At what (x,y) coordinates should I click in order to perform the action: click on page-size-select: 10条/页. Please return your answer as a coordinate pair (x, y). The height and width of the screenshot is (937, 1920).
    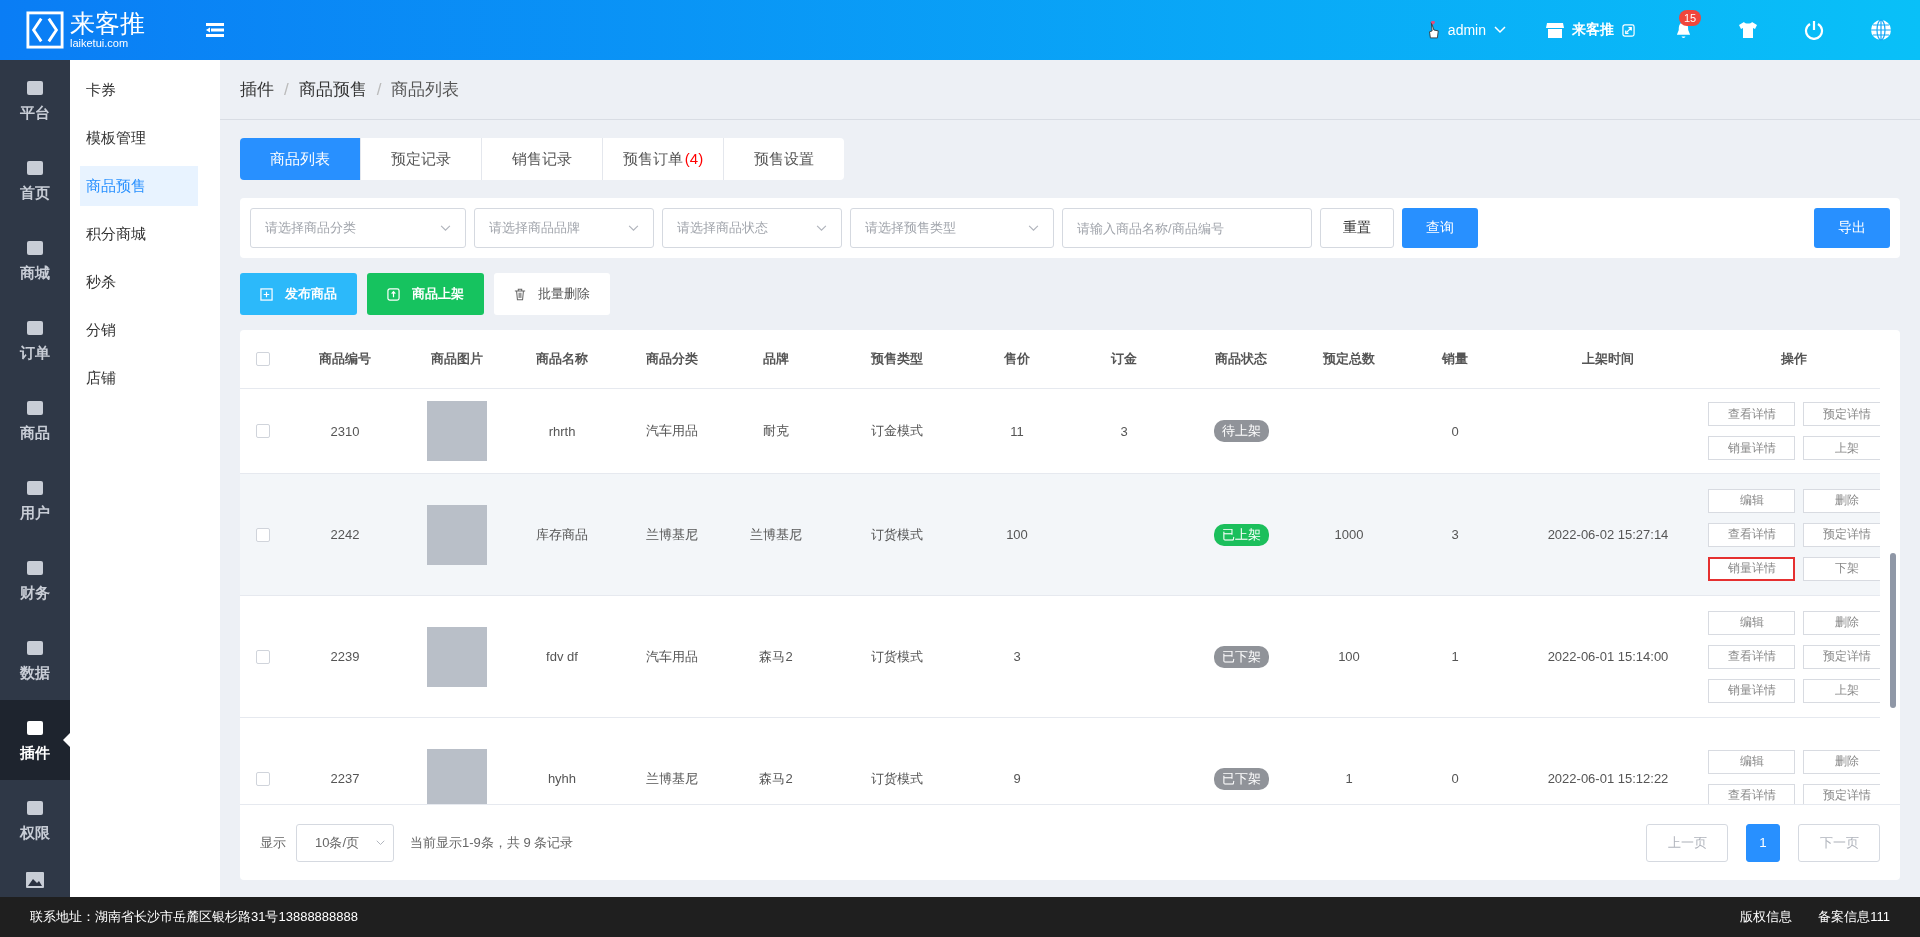
    Looking at the image, I should click on (345, 842).